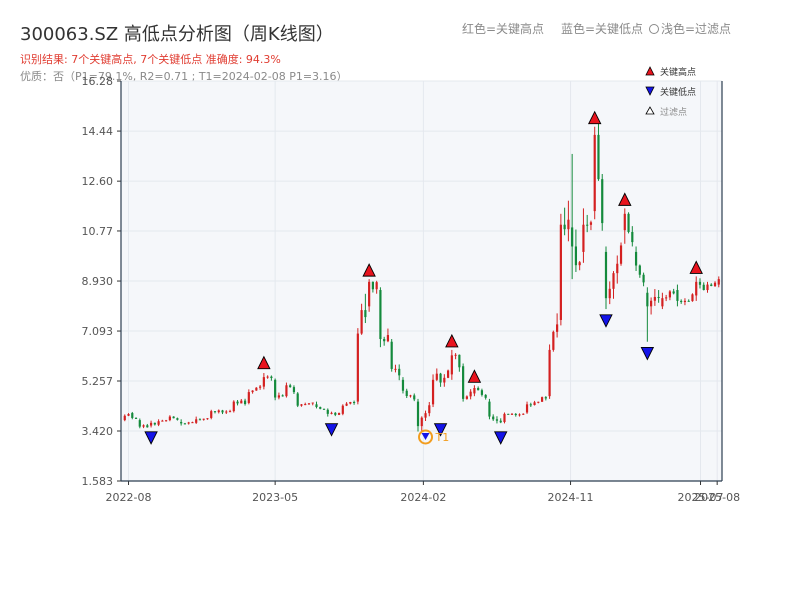 This screenshot has width=800, height=600. I want to click on y-tick-label: 14.44, so click(98, 131).